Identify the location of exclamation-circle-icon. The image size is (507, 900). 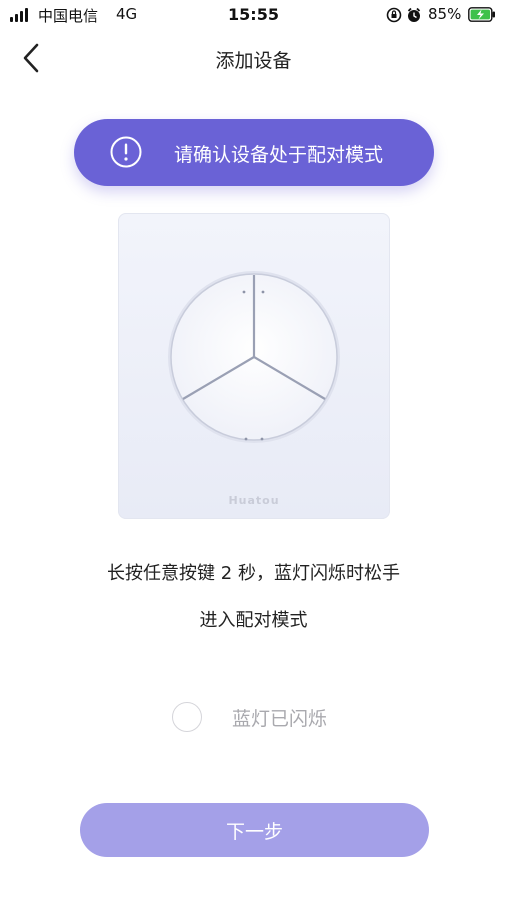
(126, 152).